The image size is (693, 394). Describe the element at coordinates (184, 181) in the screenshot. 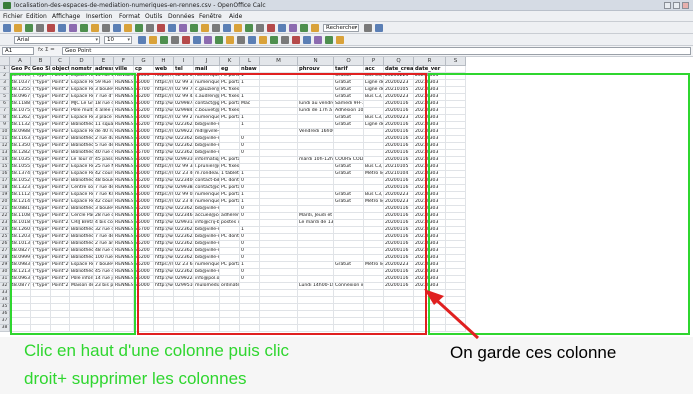

I see `table-cell: 0223406700` at that location.